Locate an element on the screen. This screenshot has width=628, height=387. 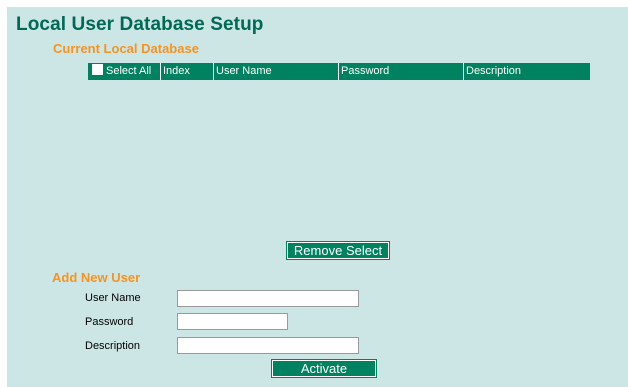
description-label: Description is located at coordinates (113, 346).